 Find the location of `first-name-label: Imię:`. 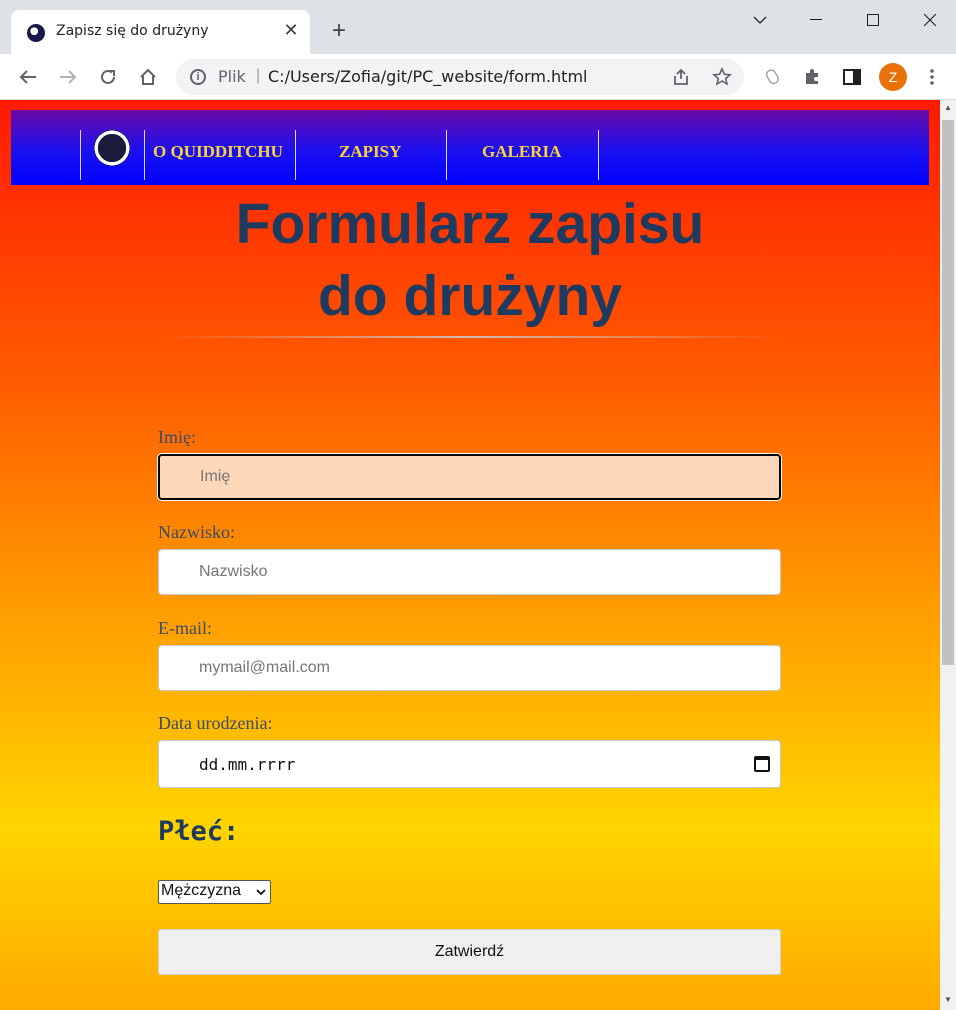

first-name-label: Imię: is located at coordinates (177, 437).